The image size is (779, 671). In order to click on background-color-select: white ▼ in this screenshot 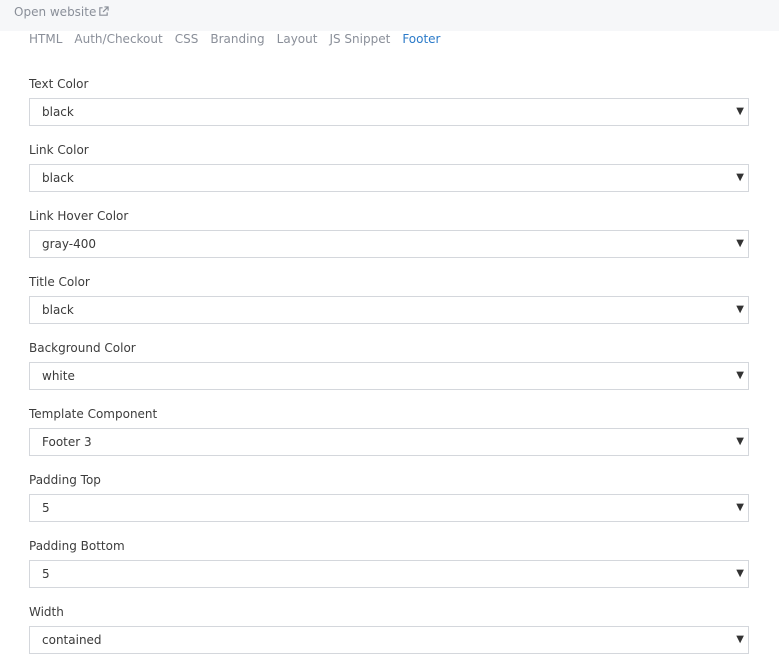, I will do `click(389, 376)`.